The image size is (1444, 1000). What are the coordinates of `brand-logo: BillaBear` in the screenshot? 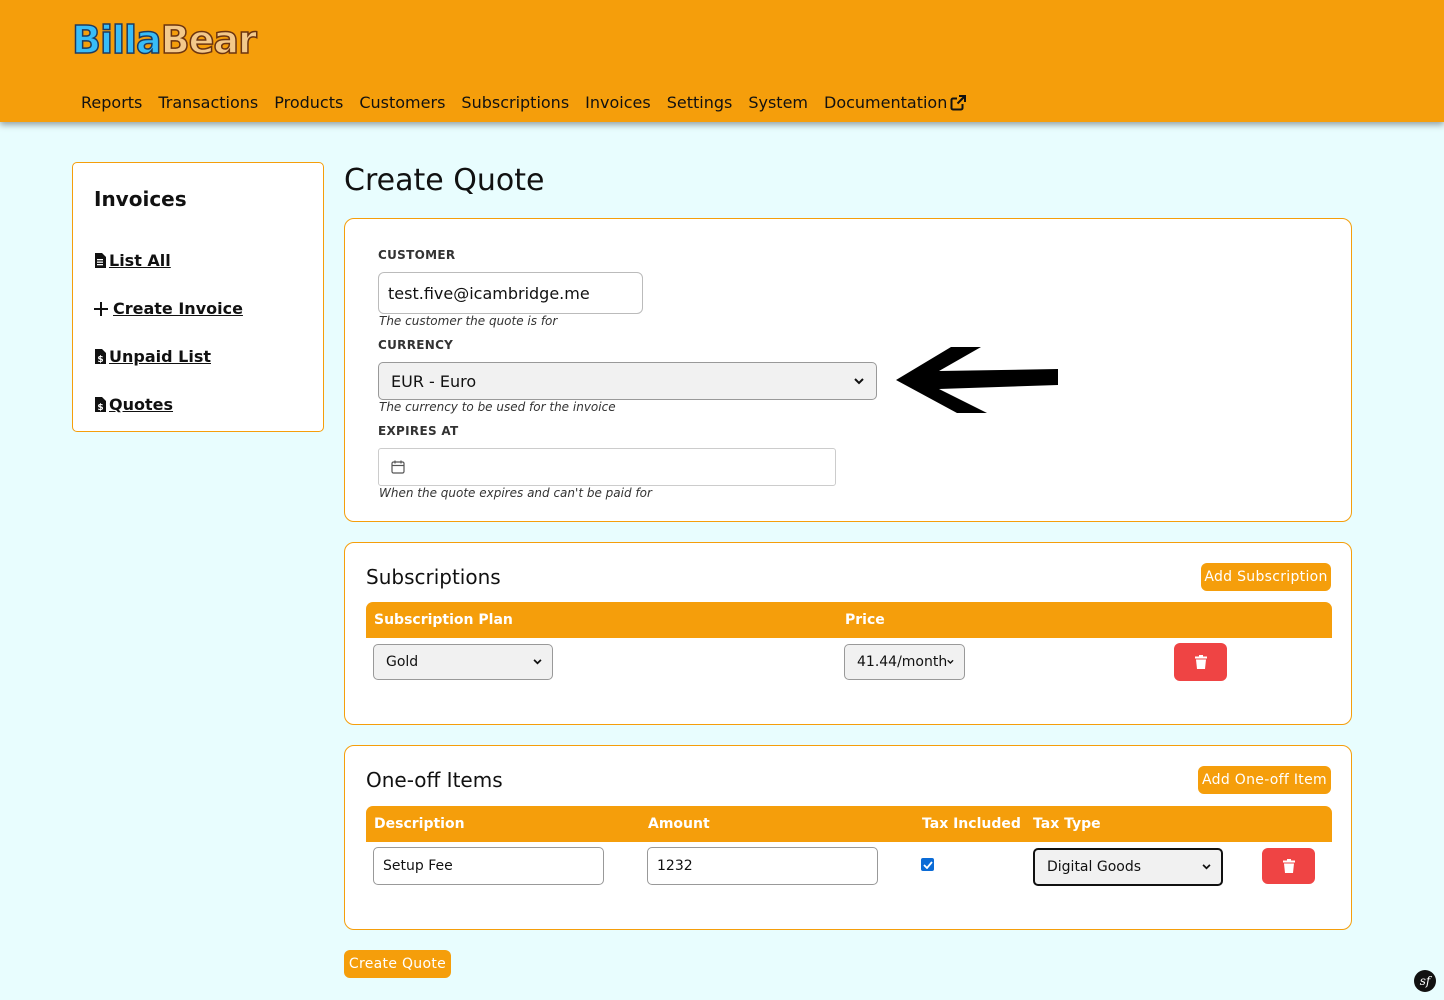 It's located at (164, 40).